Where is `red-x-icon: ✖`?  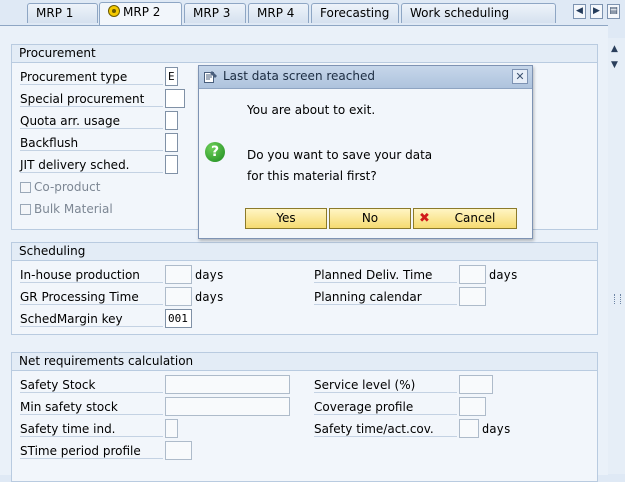
red-x-icon: ✖ is located at coordinates (424, 218).